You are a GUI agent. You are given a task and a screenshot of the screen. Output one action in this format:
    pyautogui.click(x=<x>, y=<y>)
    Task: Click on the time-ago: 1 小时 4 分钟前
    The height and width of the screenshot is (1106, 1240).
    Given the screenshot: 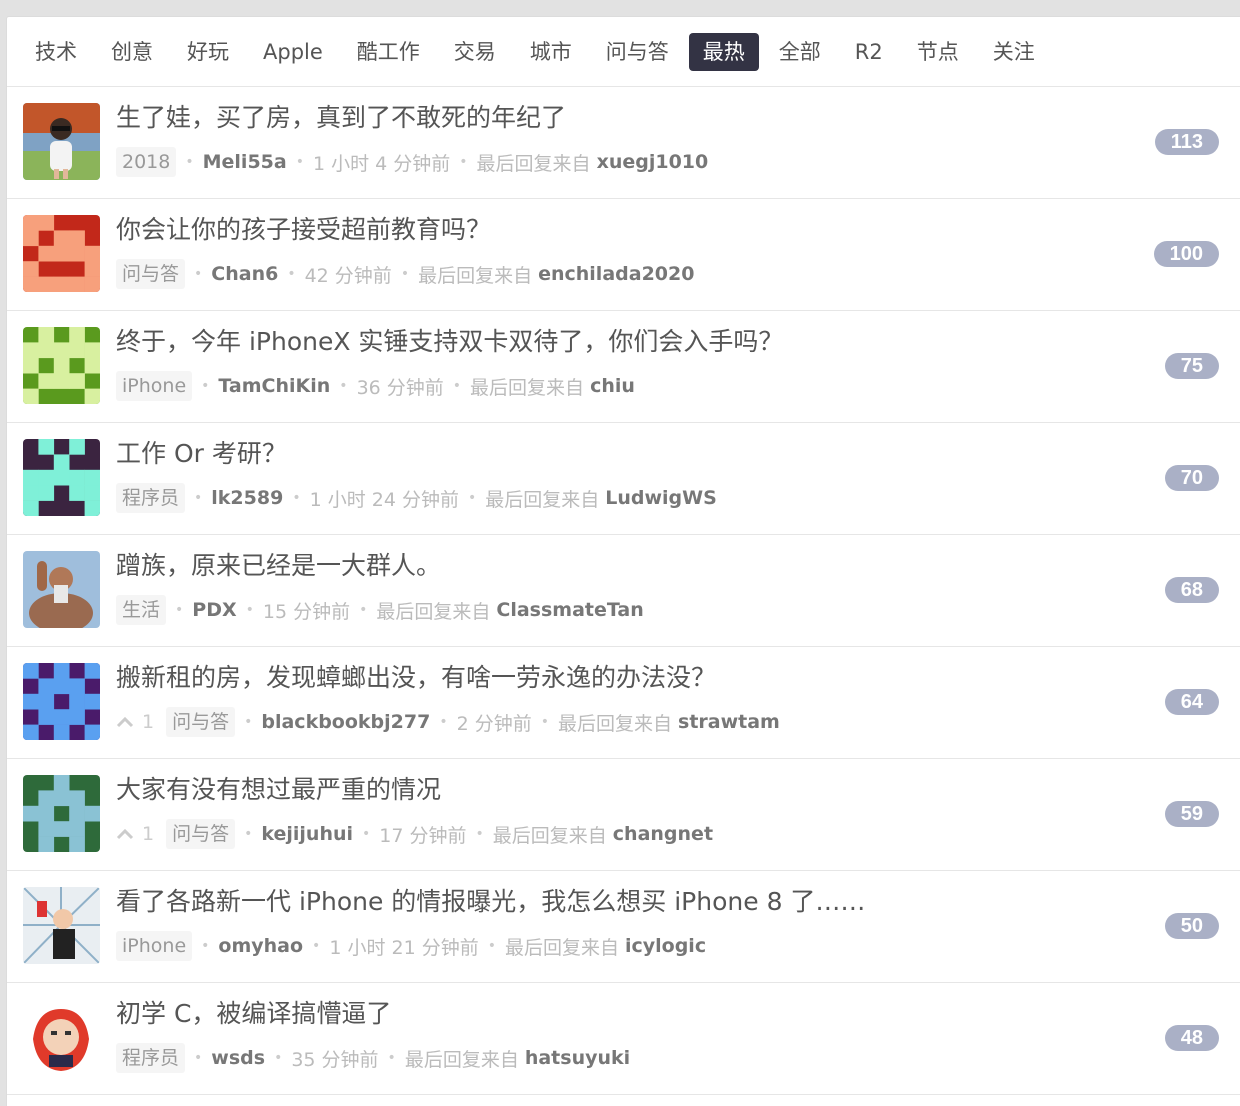 What is the action you would take?
    pyautogui.click(x=381, y=163)
    